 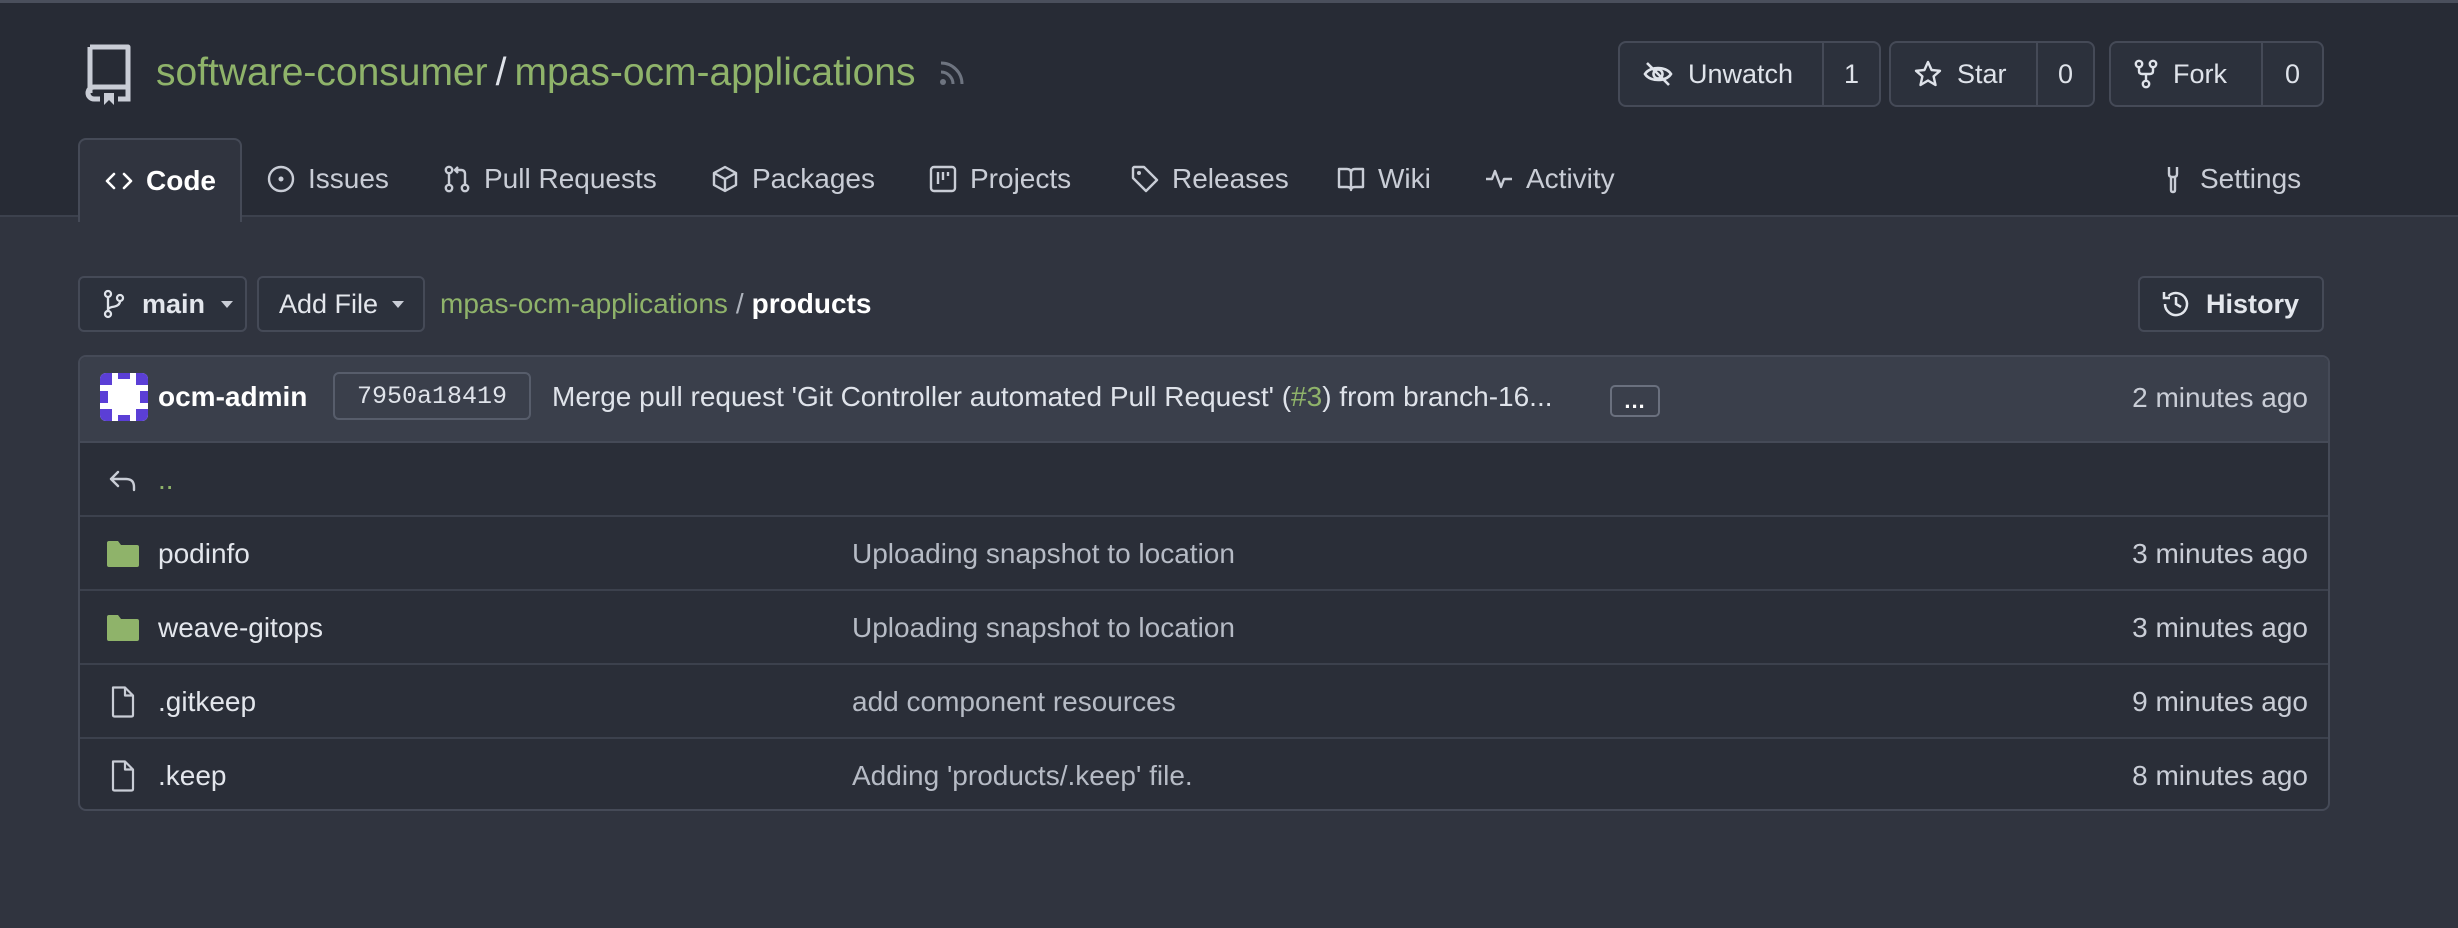 What do you see at coordinates (2173, 180) in the screenshot?
I see `wrench-icon` at bounding box center [2173, 180].